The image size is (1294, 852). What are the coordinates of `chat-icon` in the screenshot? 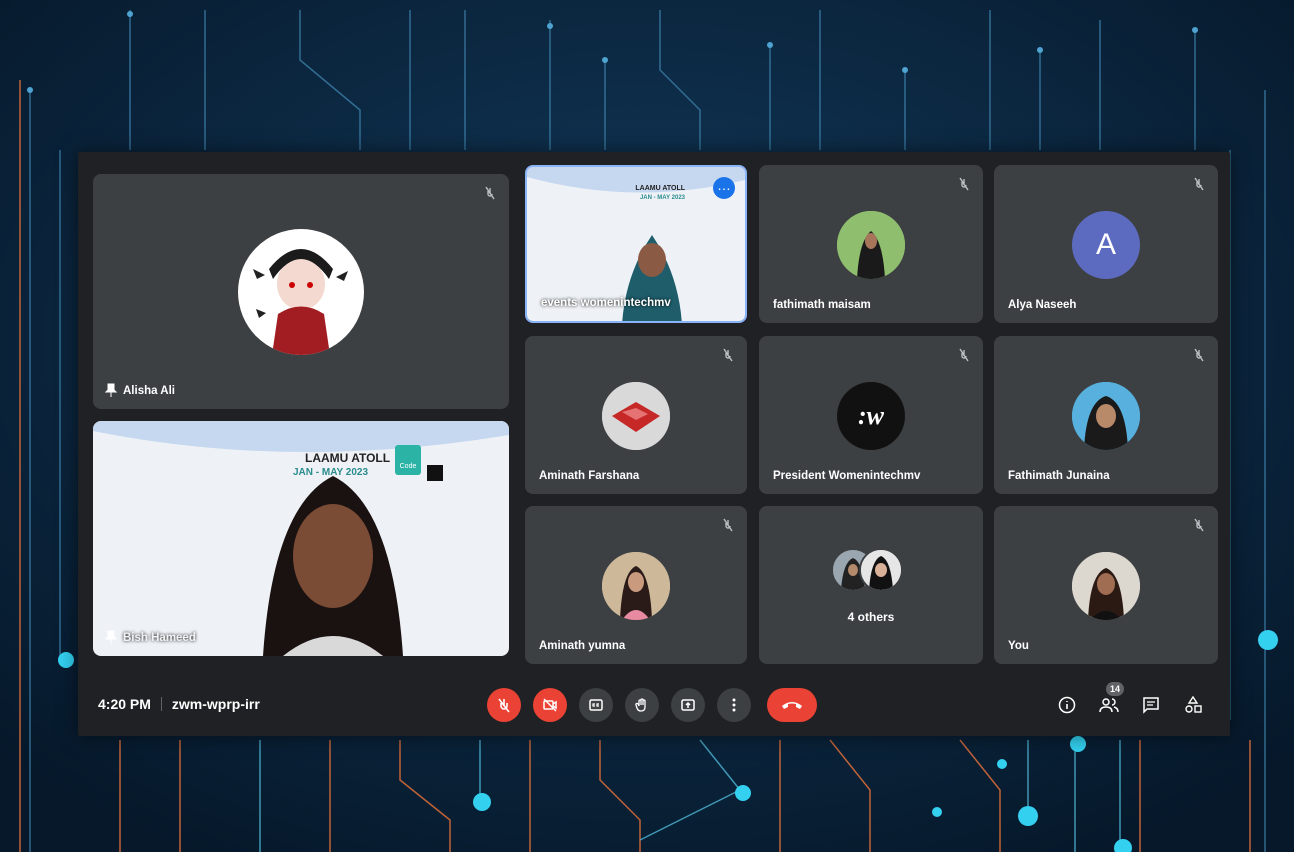 It's located at (1151, 705).